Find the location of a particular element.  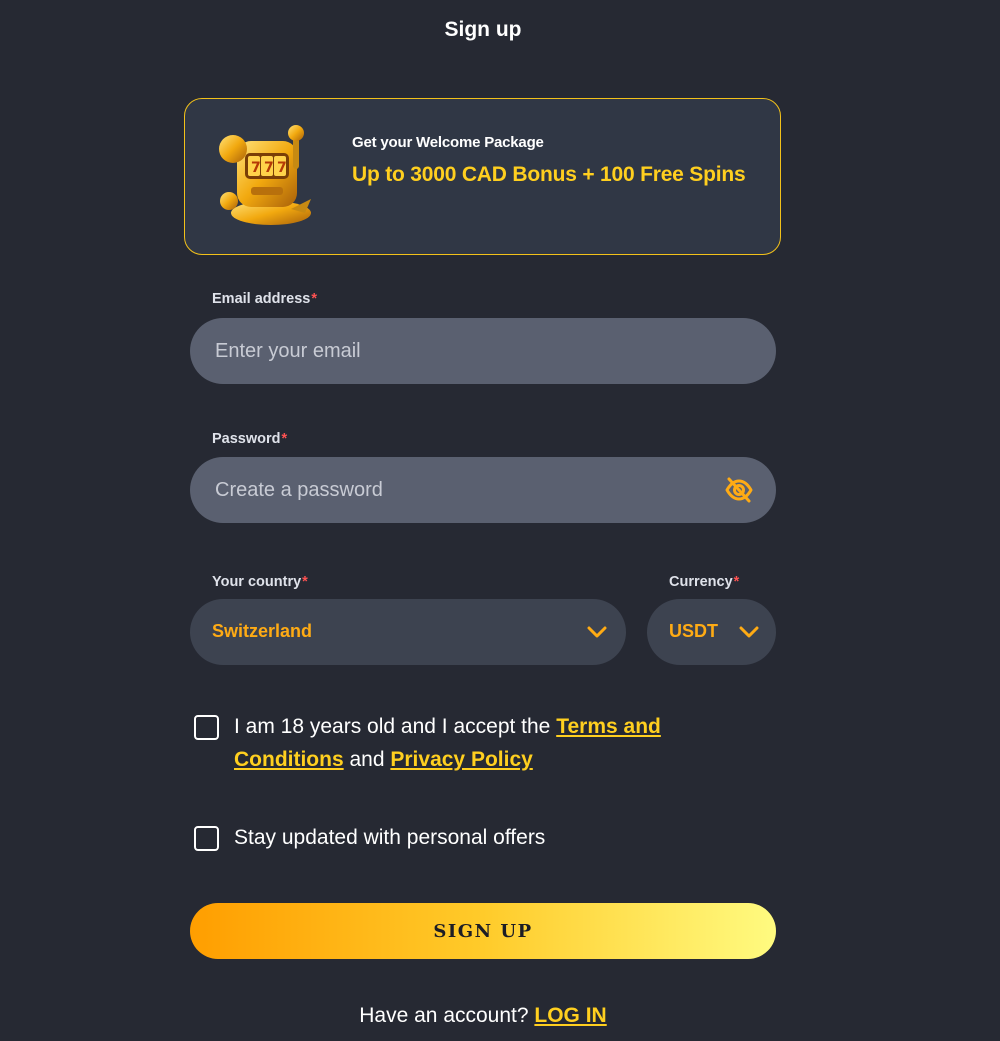

slot-machine-icon: 7 7 7 is located at coordinates (265, 175).